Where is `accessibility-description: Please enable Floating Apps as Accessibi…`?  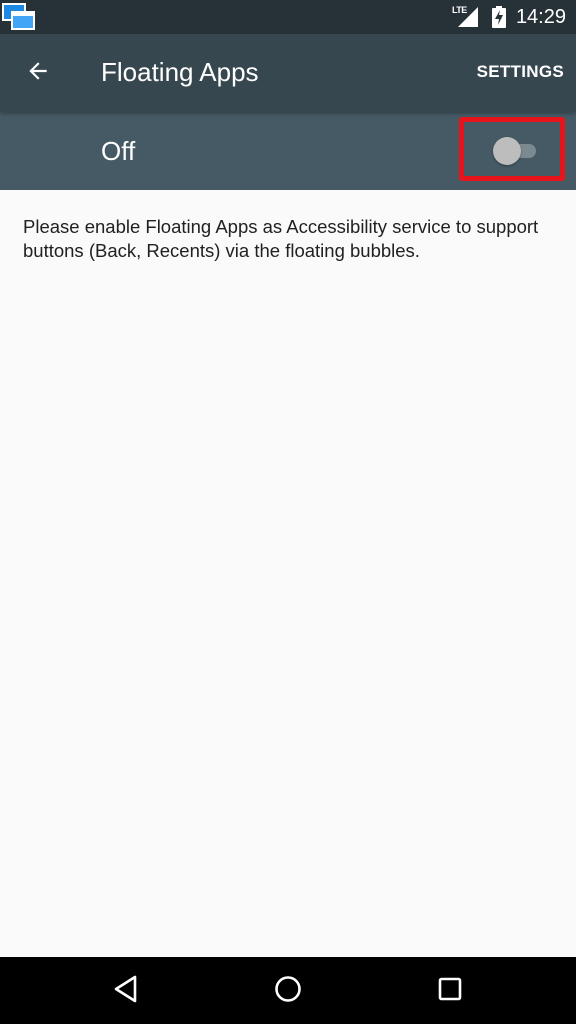
accessibility-description: Please enable Floating Apps as Accessibi… is located at coordinates (281, 238).